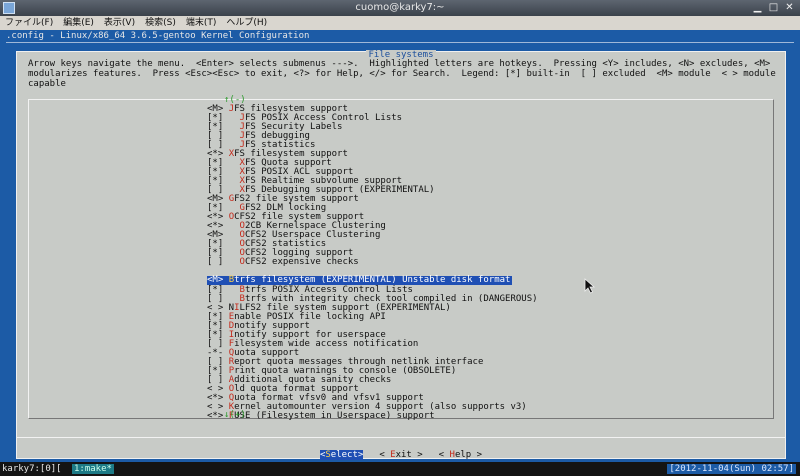 This screenshot has height=476, width=800. What do you see at coordinates (400, 42) in the screenshot?
I see `title-rule` at bounding box center [400, 42].